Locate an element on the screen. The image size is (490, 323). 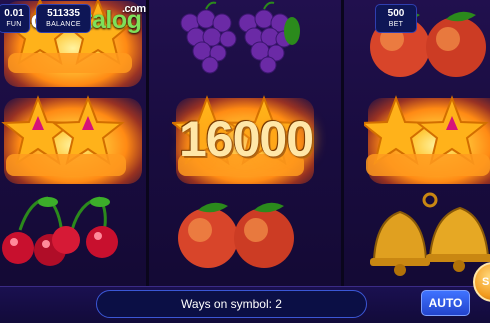
symbol-bells is located at coordinates (427, 237).